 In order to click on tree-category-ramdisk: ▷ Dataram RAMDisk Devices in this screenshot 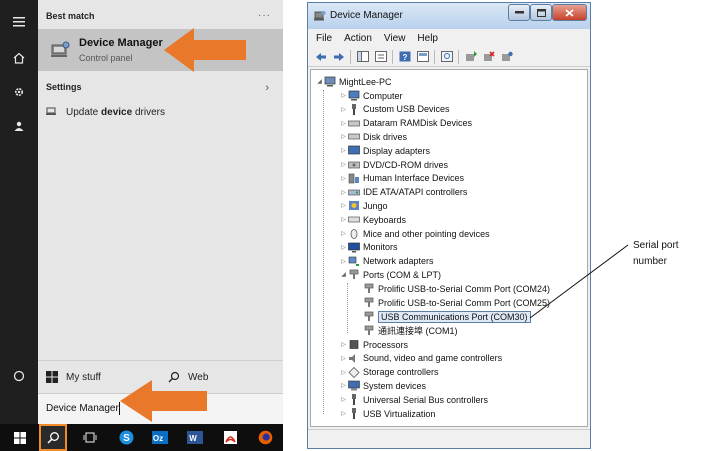, I will do `click(405, 123)`.